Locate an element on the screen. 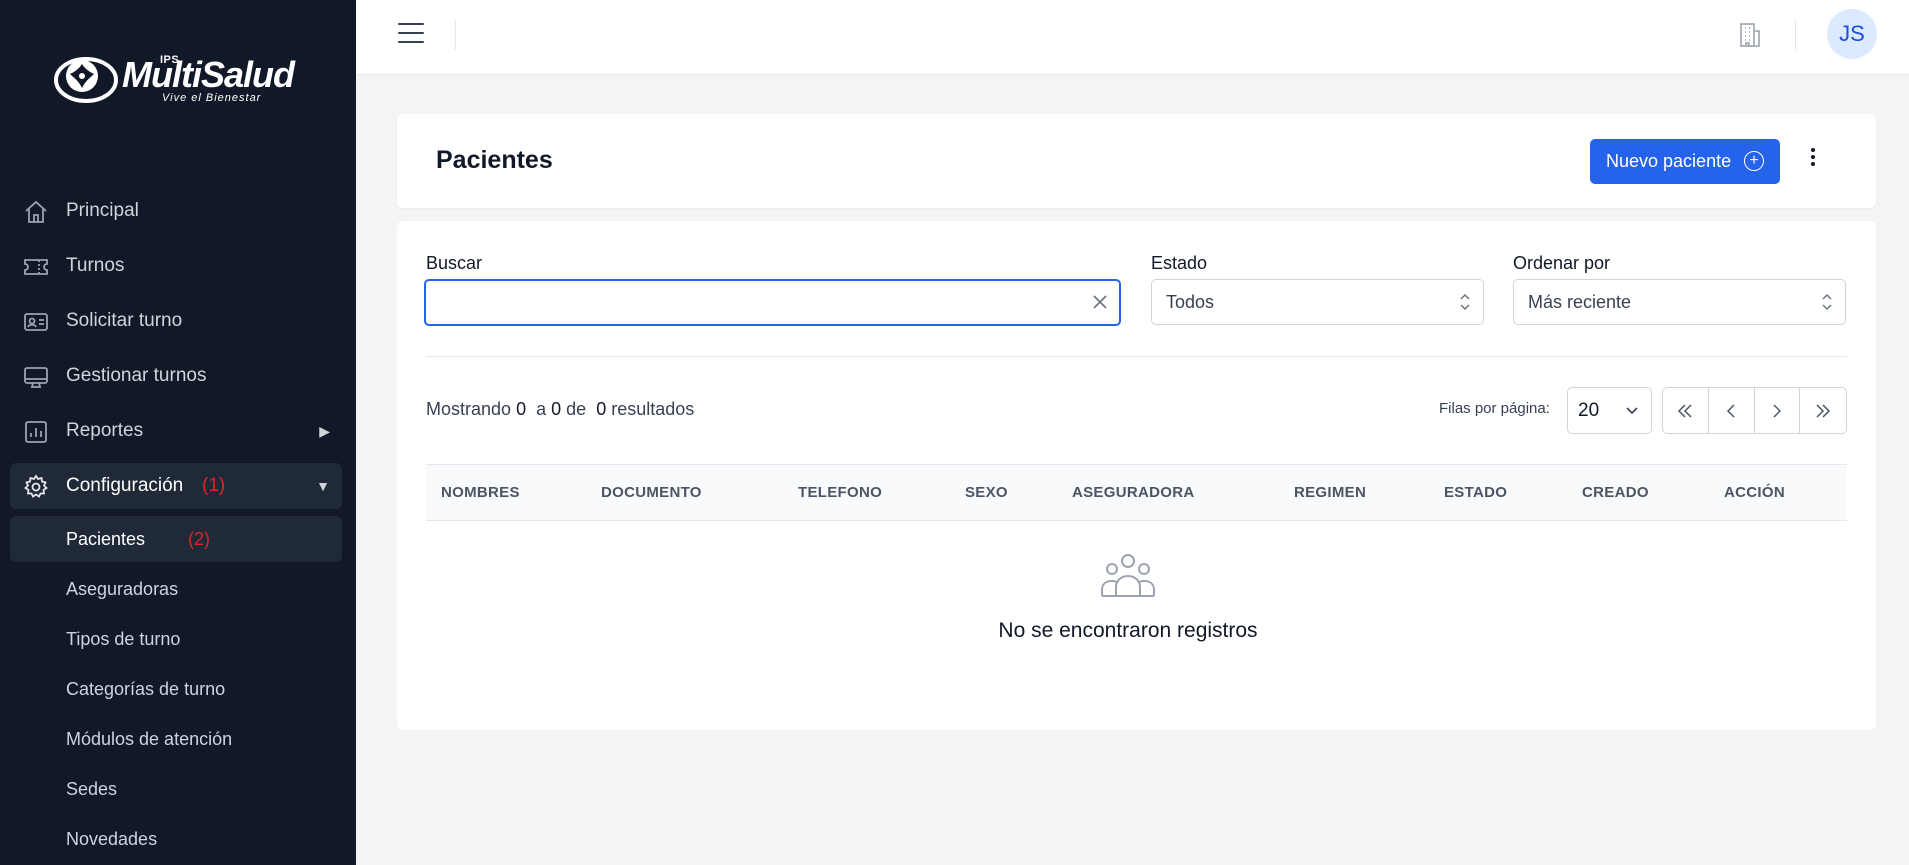 This screenshot has width=1909, height=865. subnav-item-pacientes: Pacientes (2) is located at coordinates (176, 539).